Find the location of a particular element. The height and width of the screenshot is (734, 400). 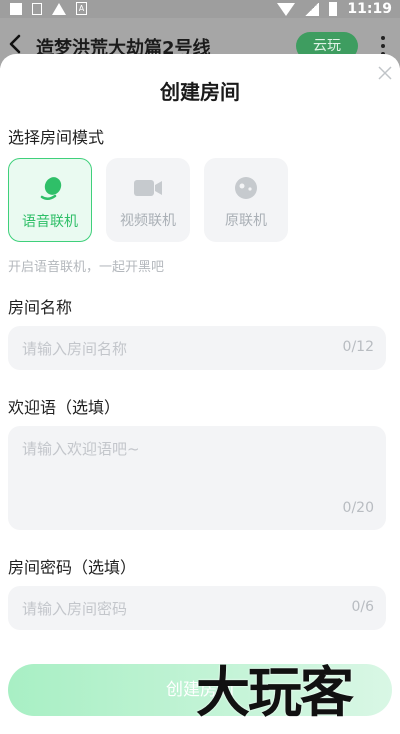

room-name-input: 请输入房间名称 0/12 is located at coordinates (197, 348).